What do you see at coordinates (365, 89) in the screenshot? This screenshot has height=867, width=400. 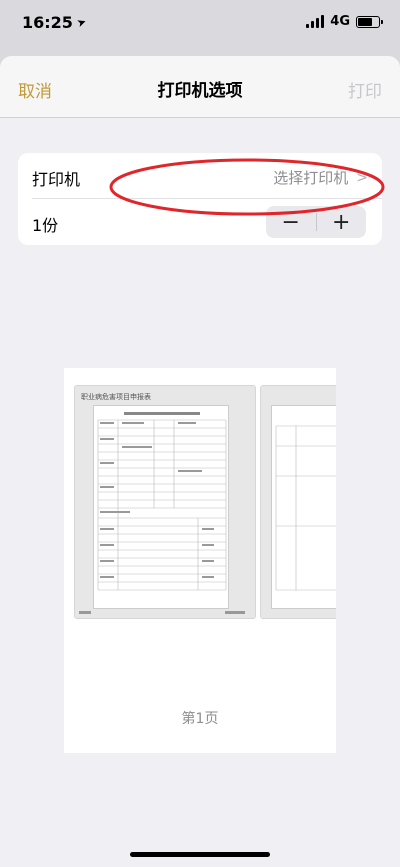 I see `print-button: 打印` at bounding box center [365, 89].